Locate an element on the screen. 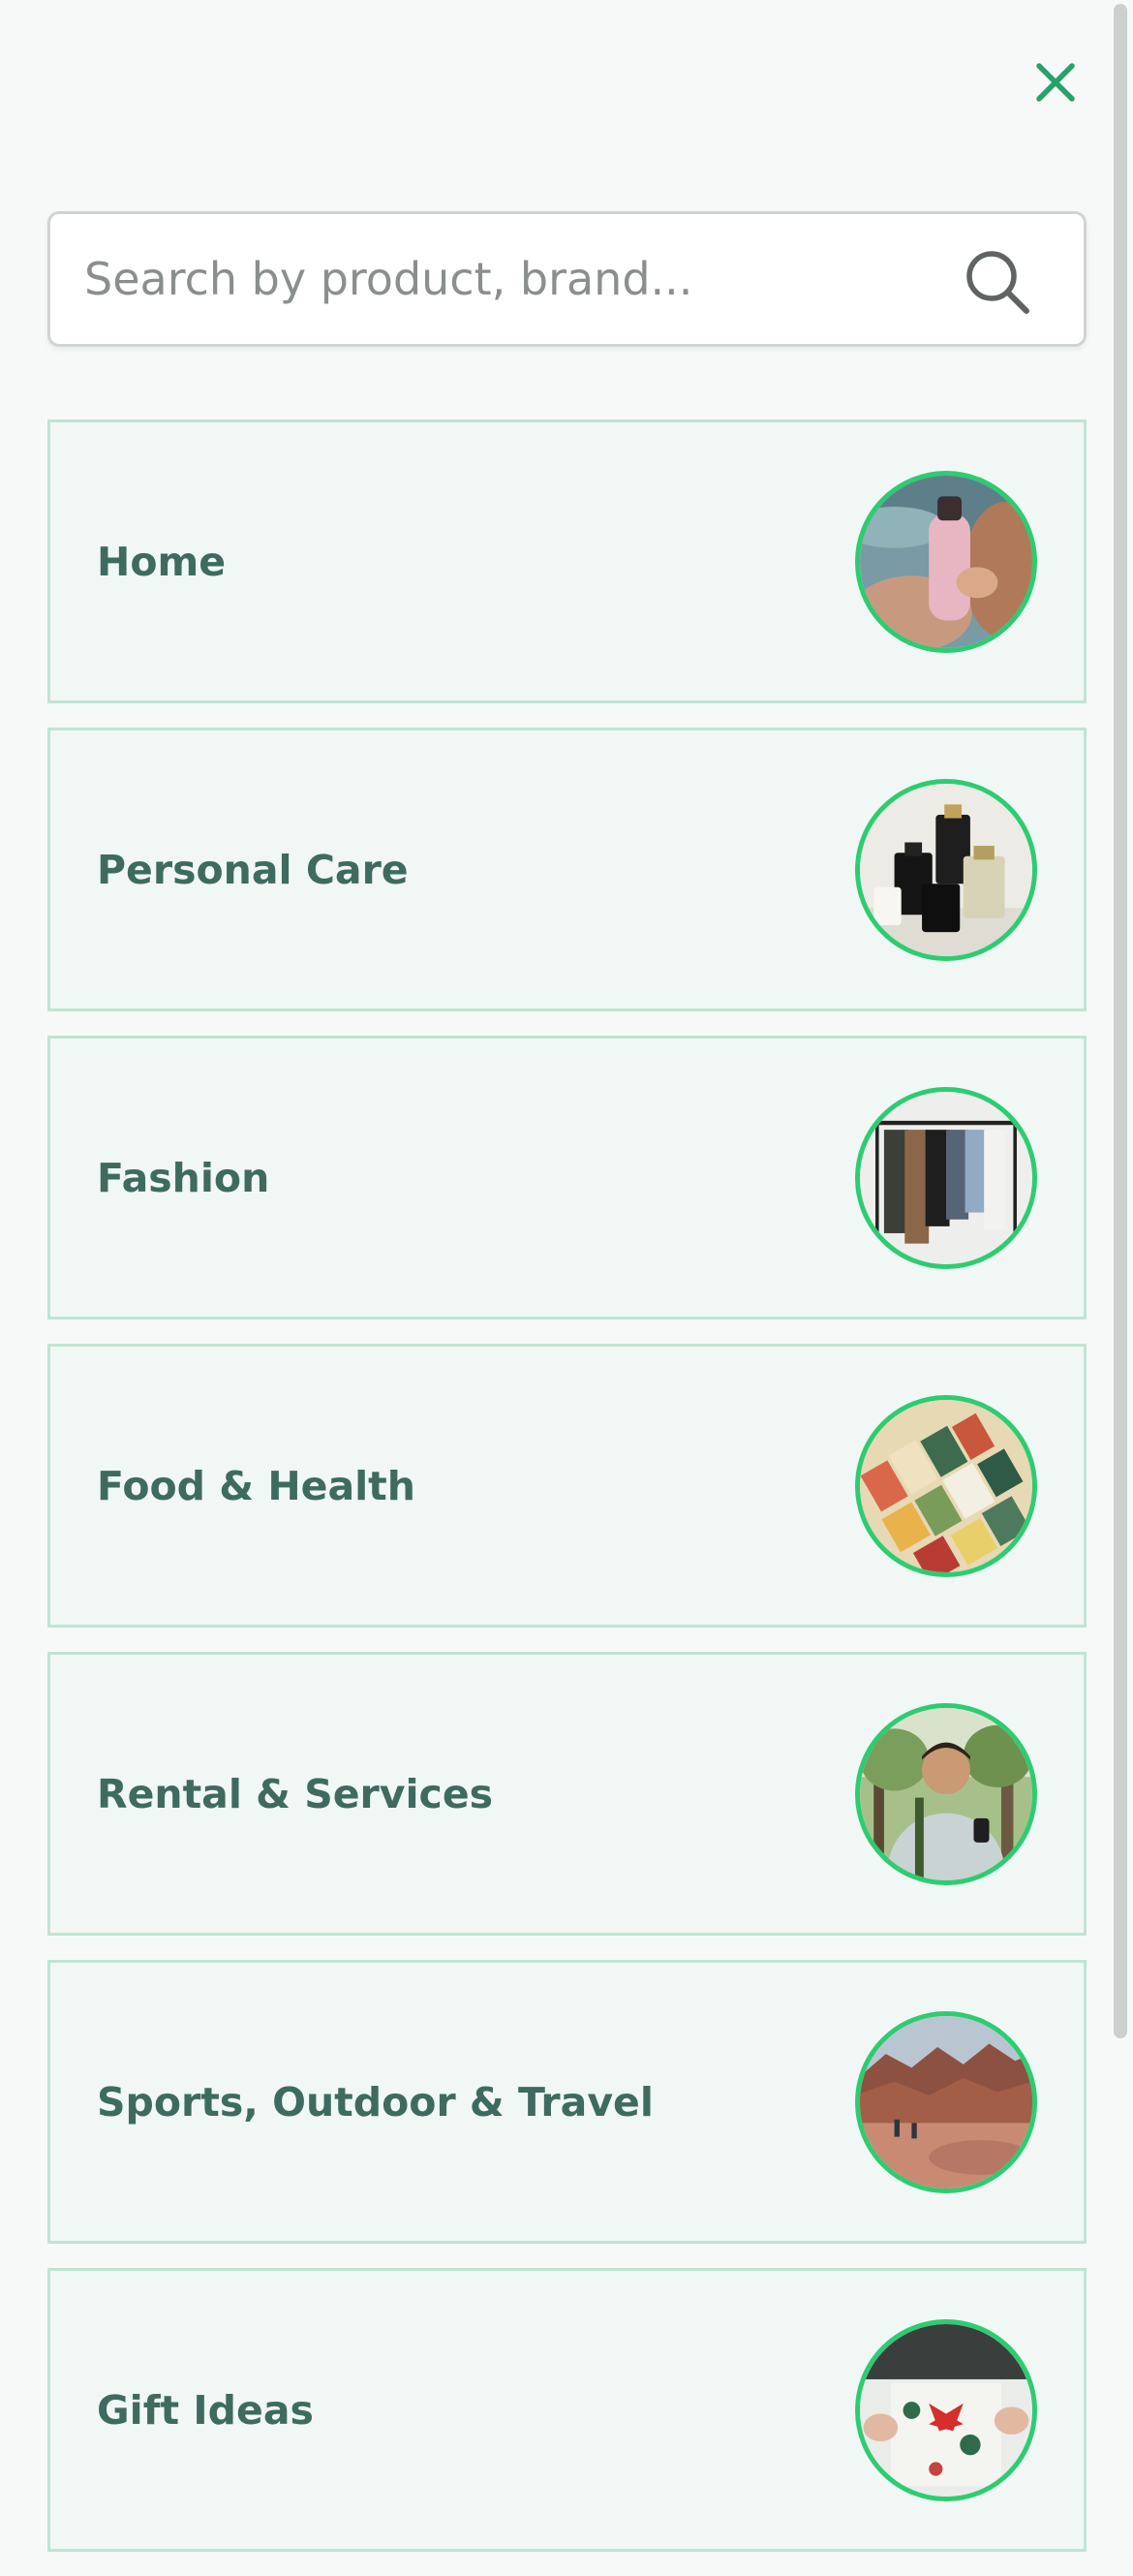  category-card-personal-care: Personal Care is located at coordinates (567, 869).